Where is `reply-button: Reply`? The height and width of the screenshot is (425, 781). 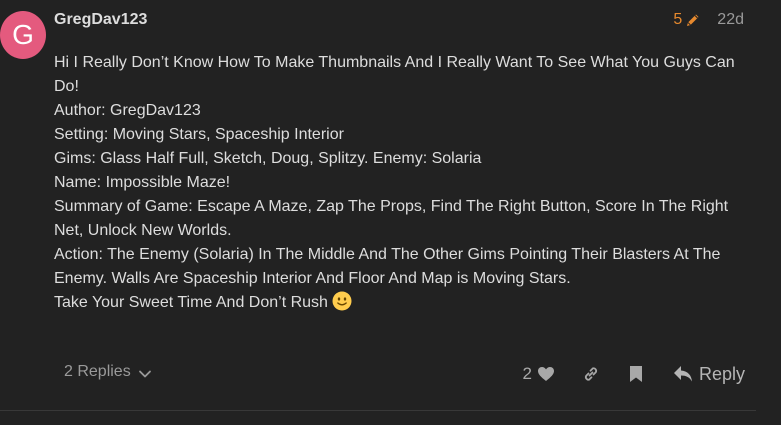
reply-button: Reply is located at coordinates (709, 374).